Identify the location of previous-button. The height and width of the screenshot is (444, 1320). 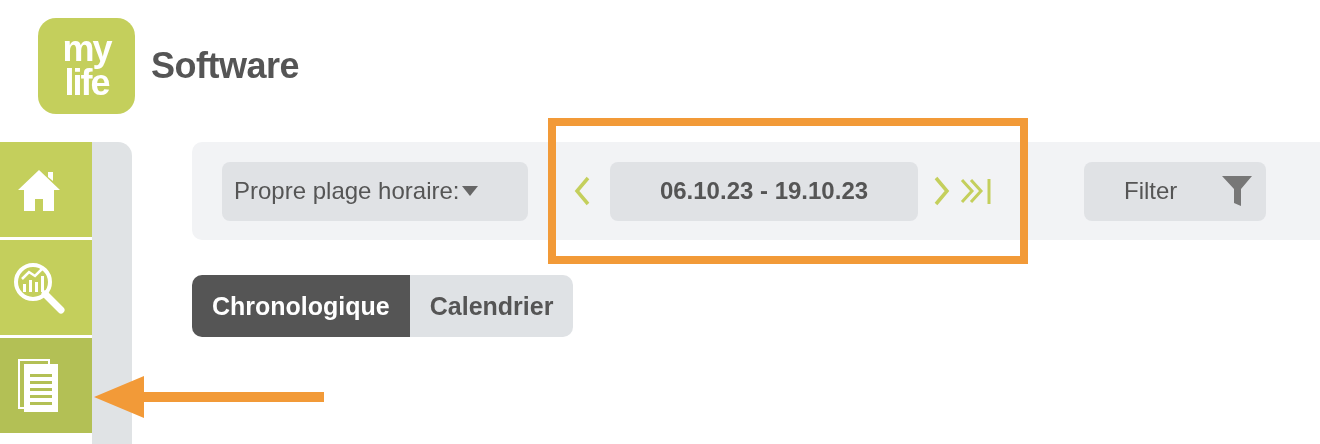
(582, 191).